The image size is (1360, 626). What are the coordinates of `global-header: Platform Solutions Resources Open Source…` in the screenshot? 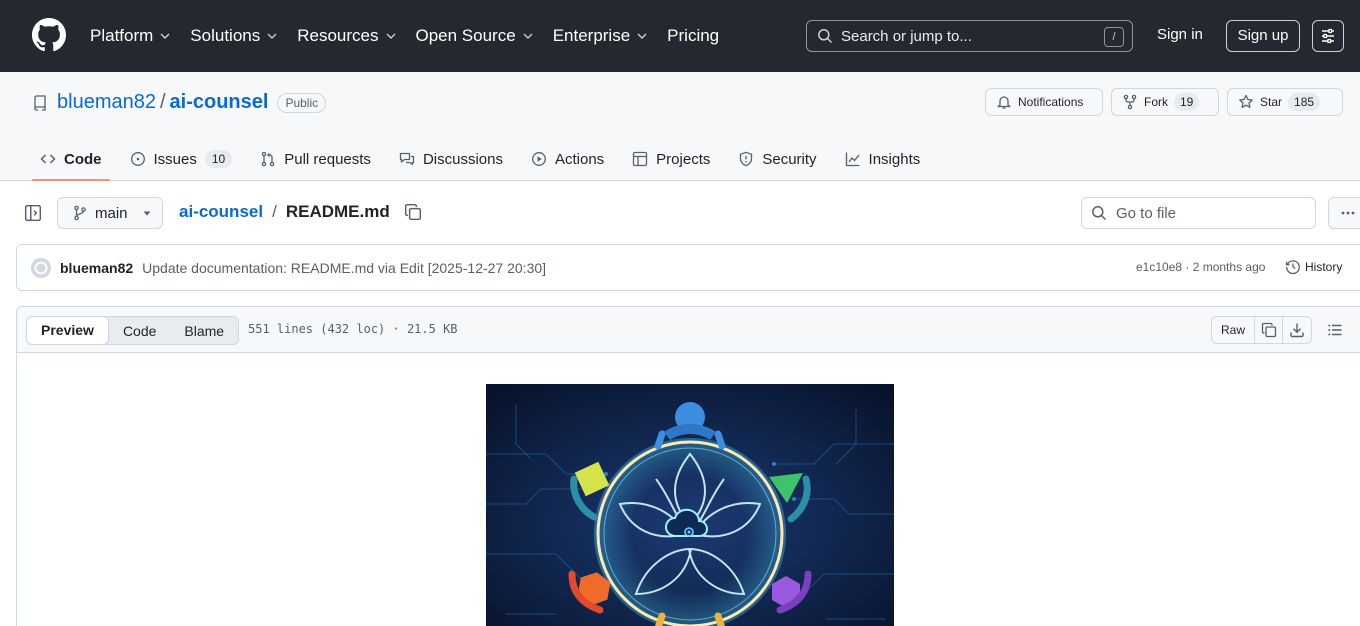 It's located at (680, 36).